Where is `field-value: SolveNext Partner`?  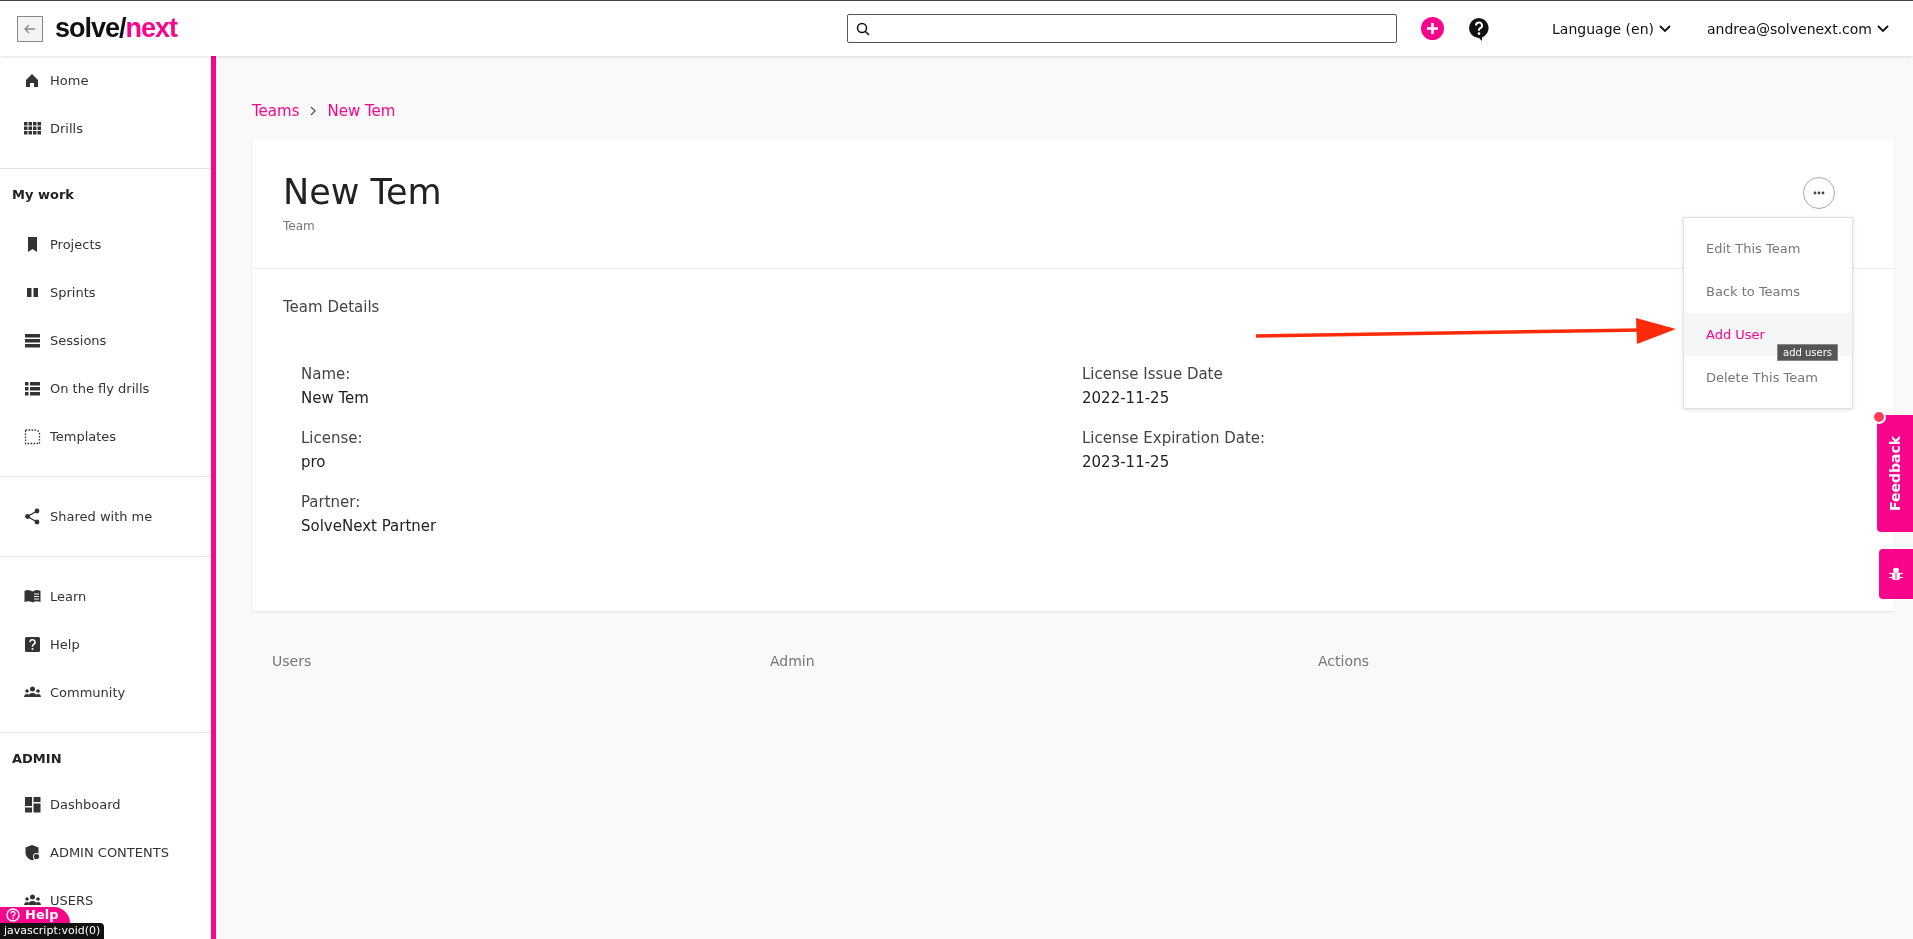 field-value: SolveNext Partner is located at coordinates (369, 526).